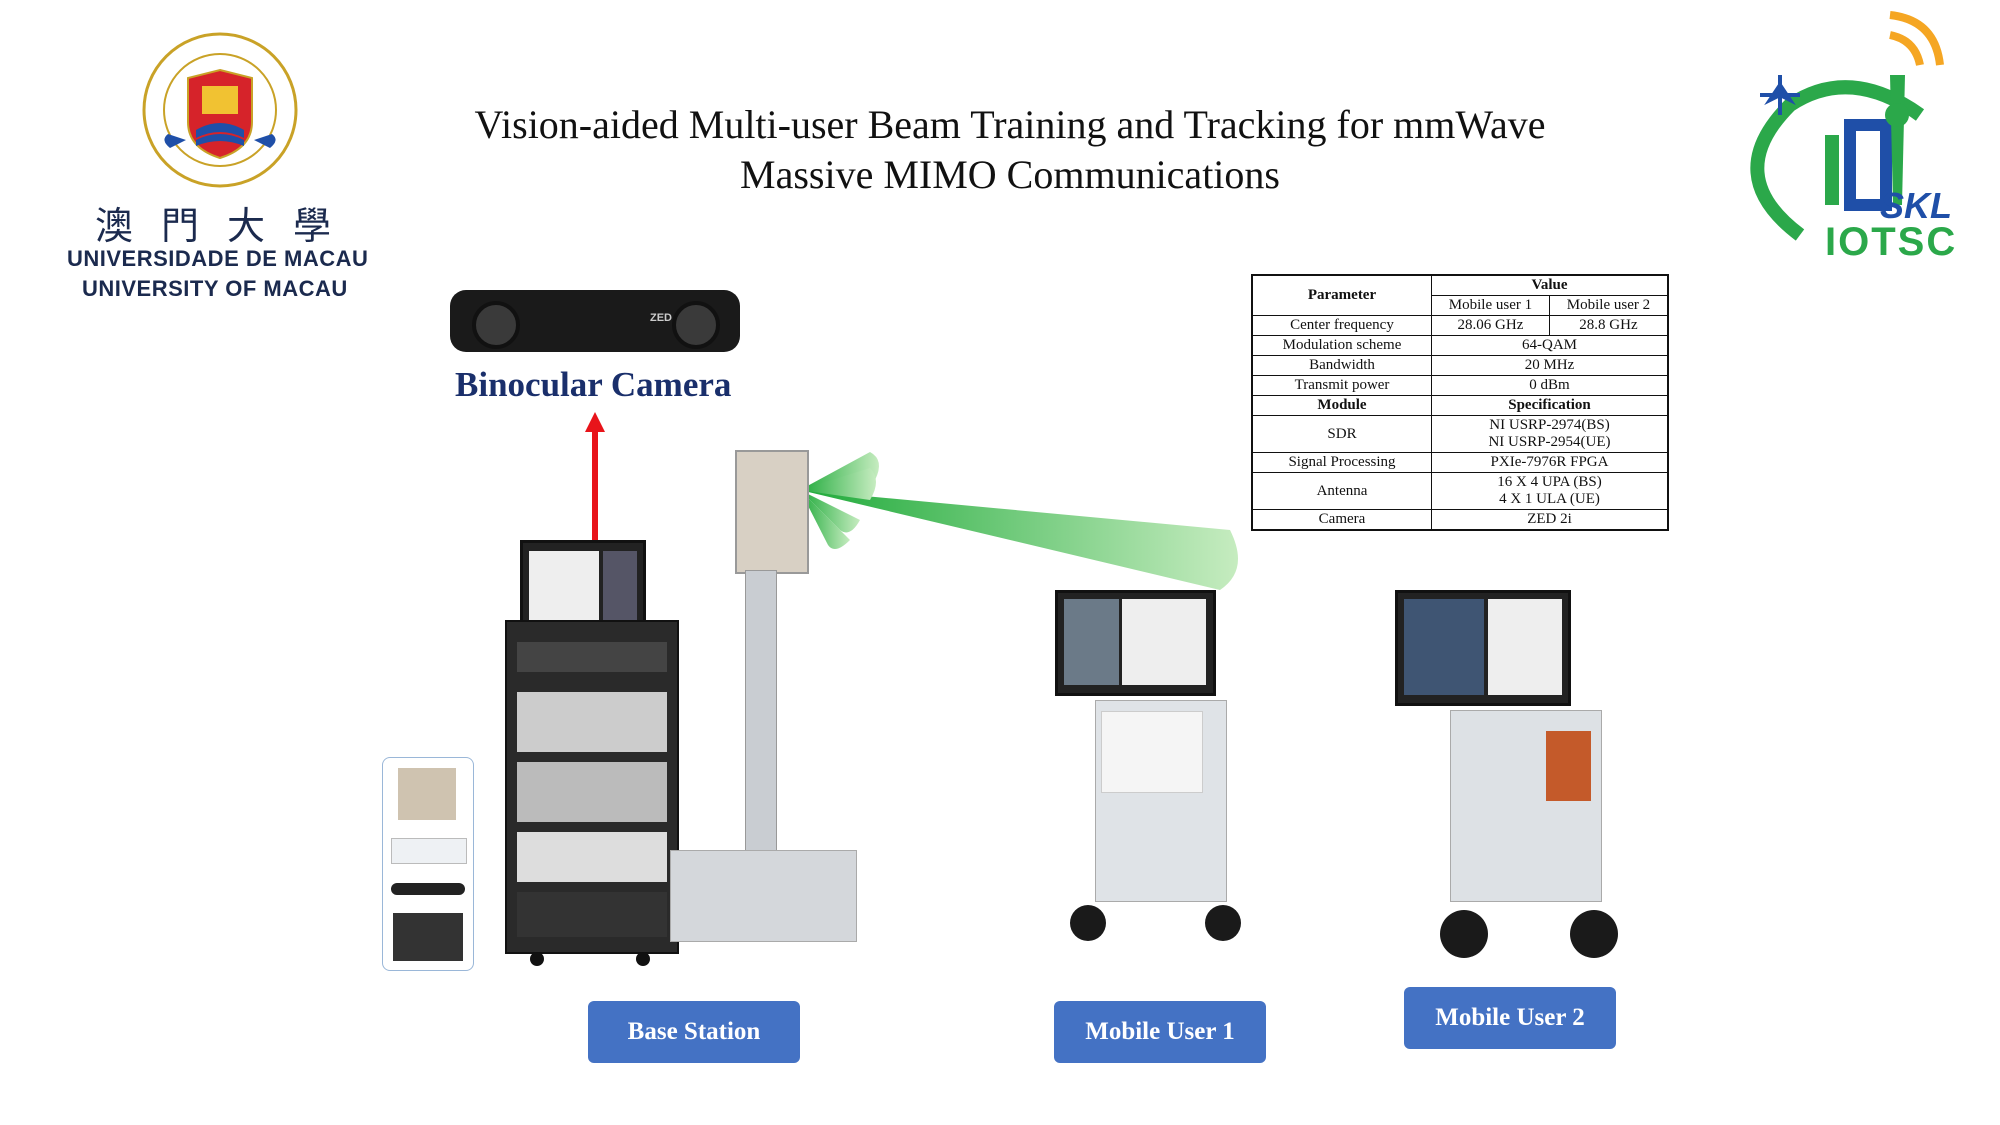  What do you see at coordinates (429, 851) in the screenshot?
I see `usrp-thumb` at bounding box center [429, 851].